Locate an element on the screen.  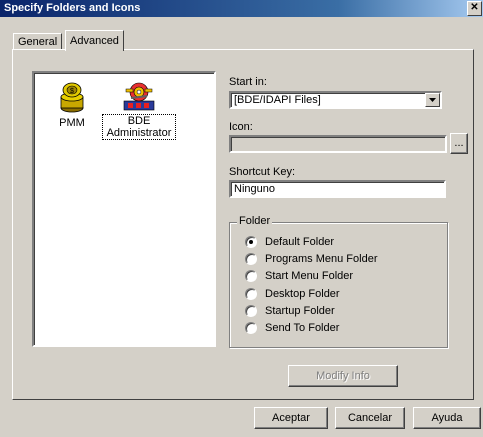
shortcut-key-input: Ninguno is located at coordinates (337, 189).